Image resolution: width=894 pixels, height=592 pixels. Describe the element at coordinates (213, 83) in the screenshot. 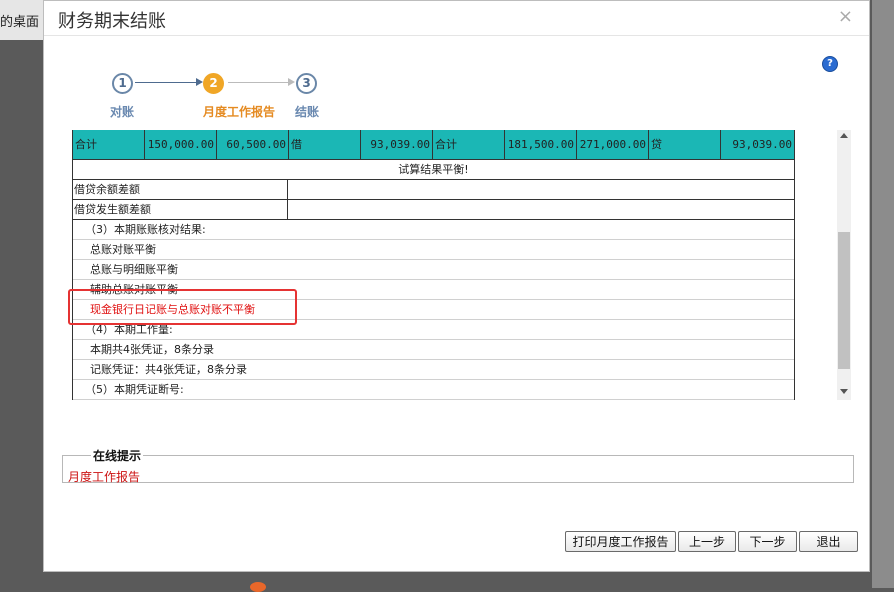

I see `step-2-circle: 2` at that location.